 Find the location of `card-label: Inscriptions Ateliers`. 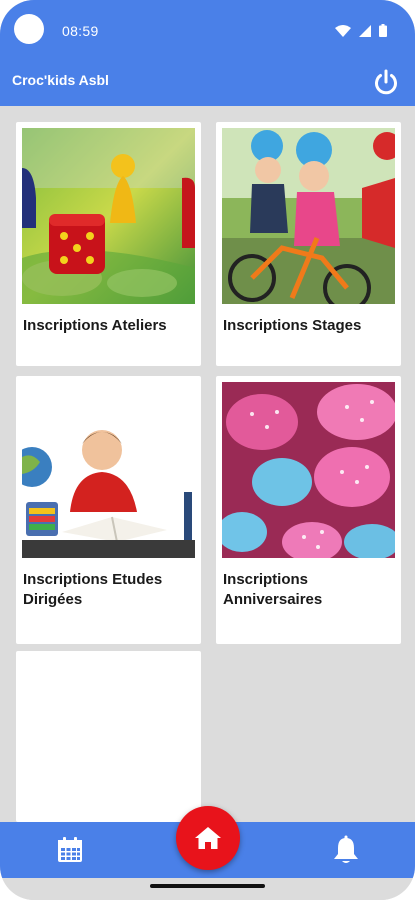

card-label: Inscriptions Ateliers is located at coordinates (95, 325).